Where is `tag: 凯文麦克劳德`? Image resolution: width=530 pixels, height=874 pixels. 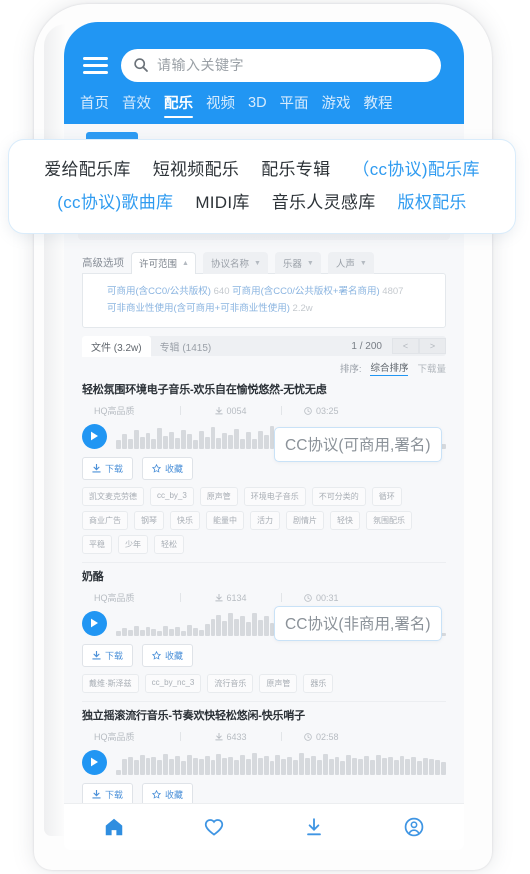
tag: 凯文麦克劳德 is located at coordinates (113, 496).